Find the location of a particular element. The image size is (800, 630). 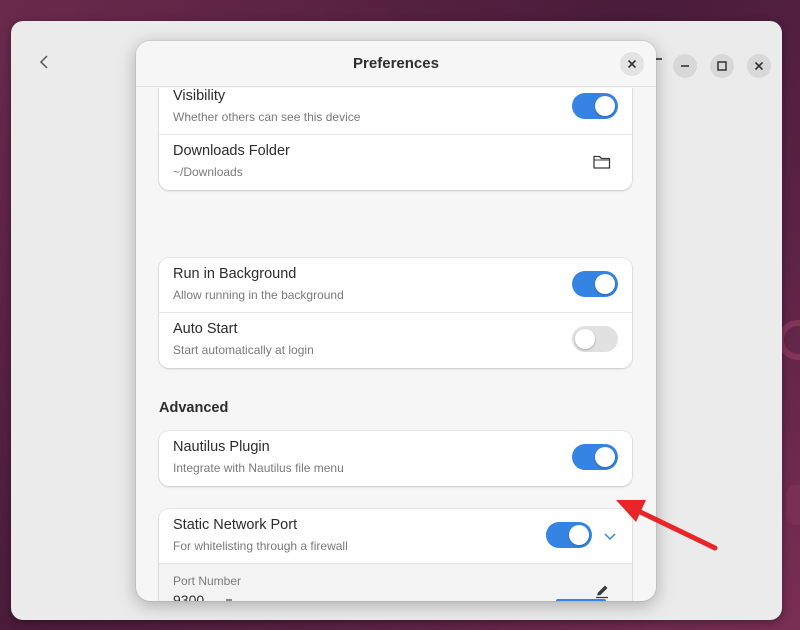

minimize-icon is located at coordinates (685, 66).